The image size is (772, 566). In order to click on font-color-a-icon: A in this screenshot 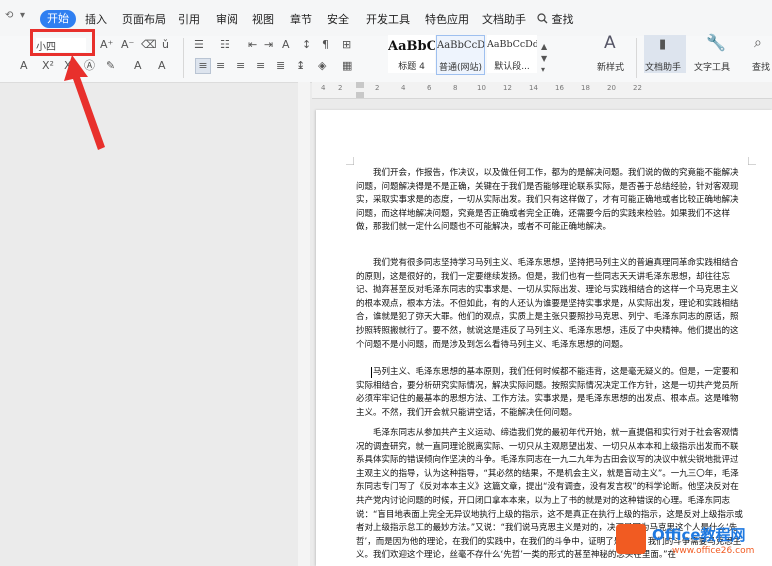, I will do `click(138, 66)`.